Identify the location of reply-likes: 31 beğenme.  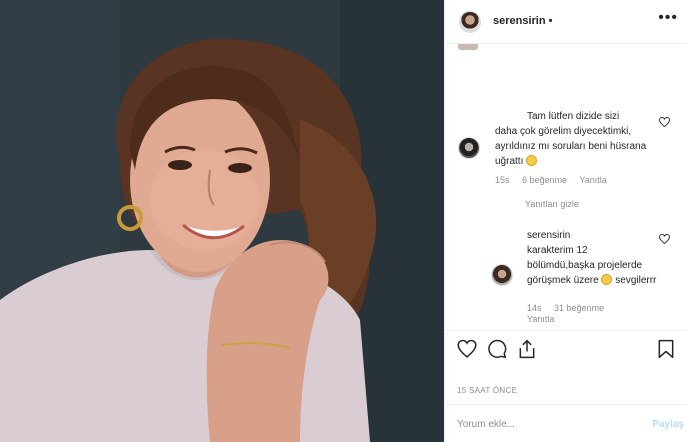
(579, 308).